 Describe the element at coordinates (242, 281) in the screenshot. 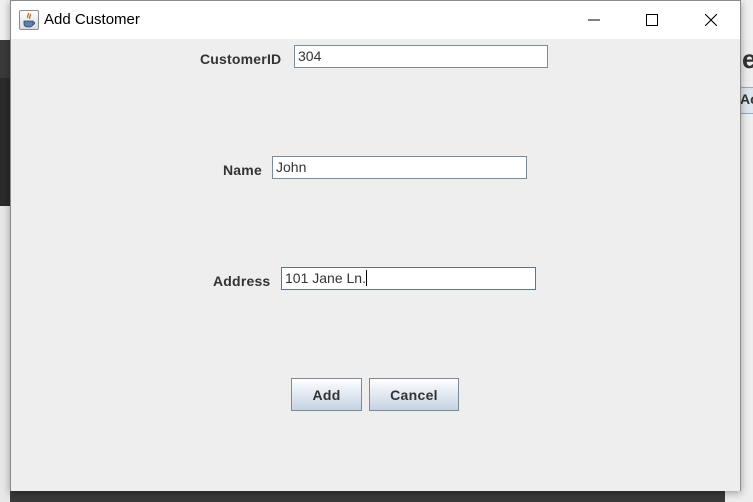

I see `address-label: Address` at that location.